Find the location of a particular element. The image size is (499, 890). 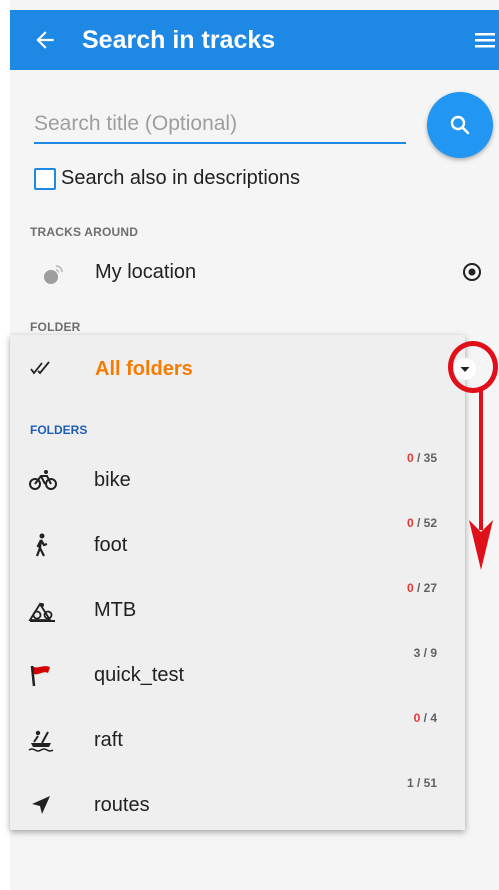

search-input is located at coordinates (220, 124).